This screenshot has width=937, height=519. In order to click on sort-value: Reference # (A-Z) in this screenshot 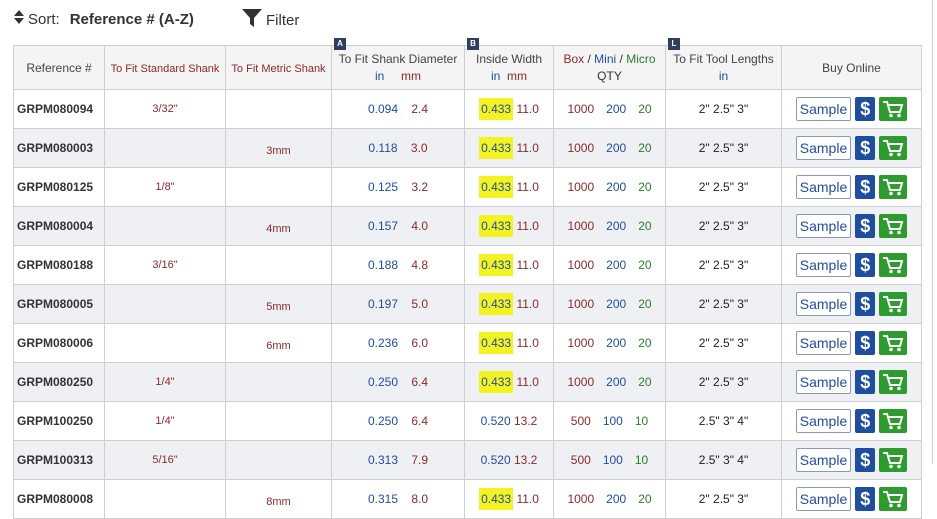, I will do `click(132, 19)`.